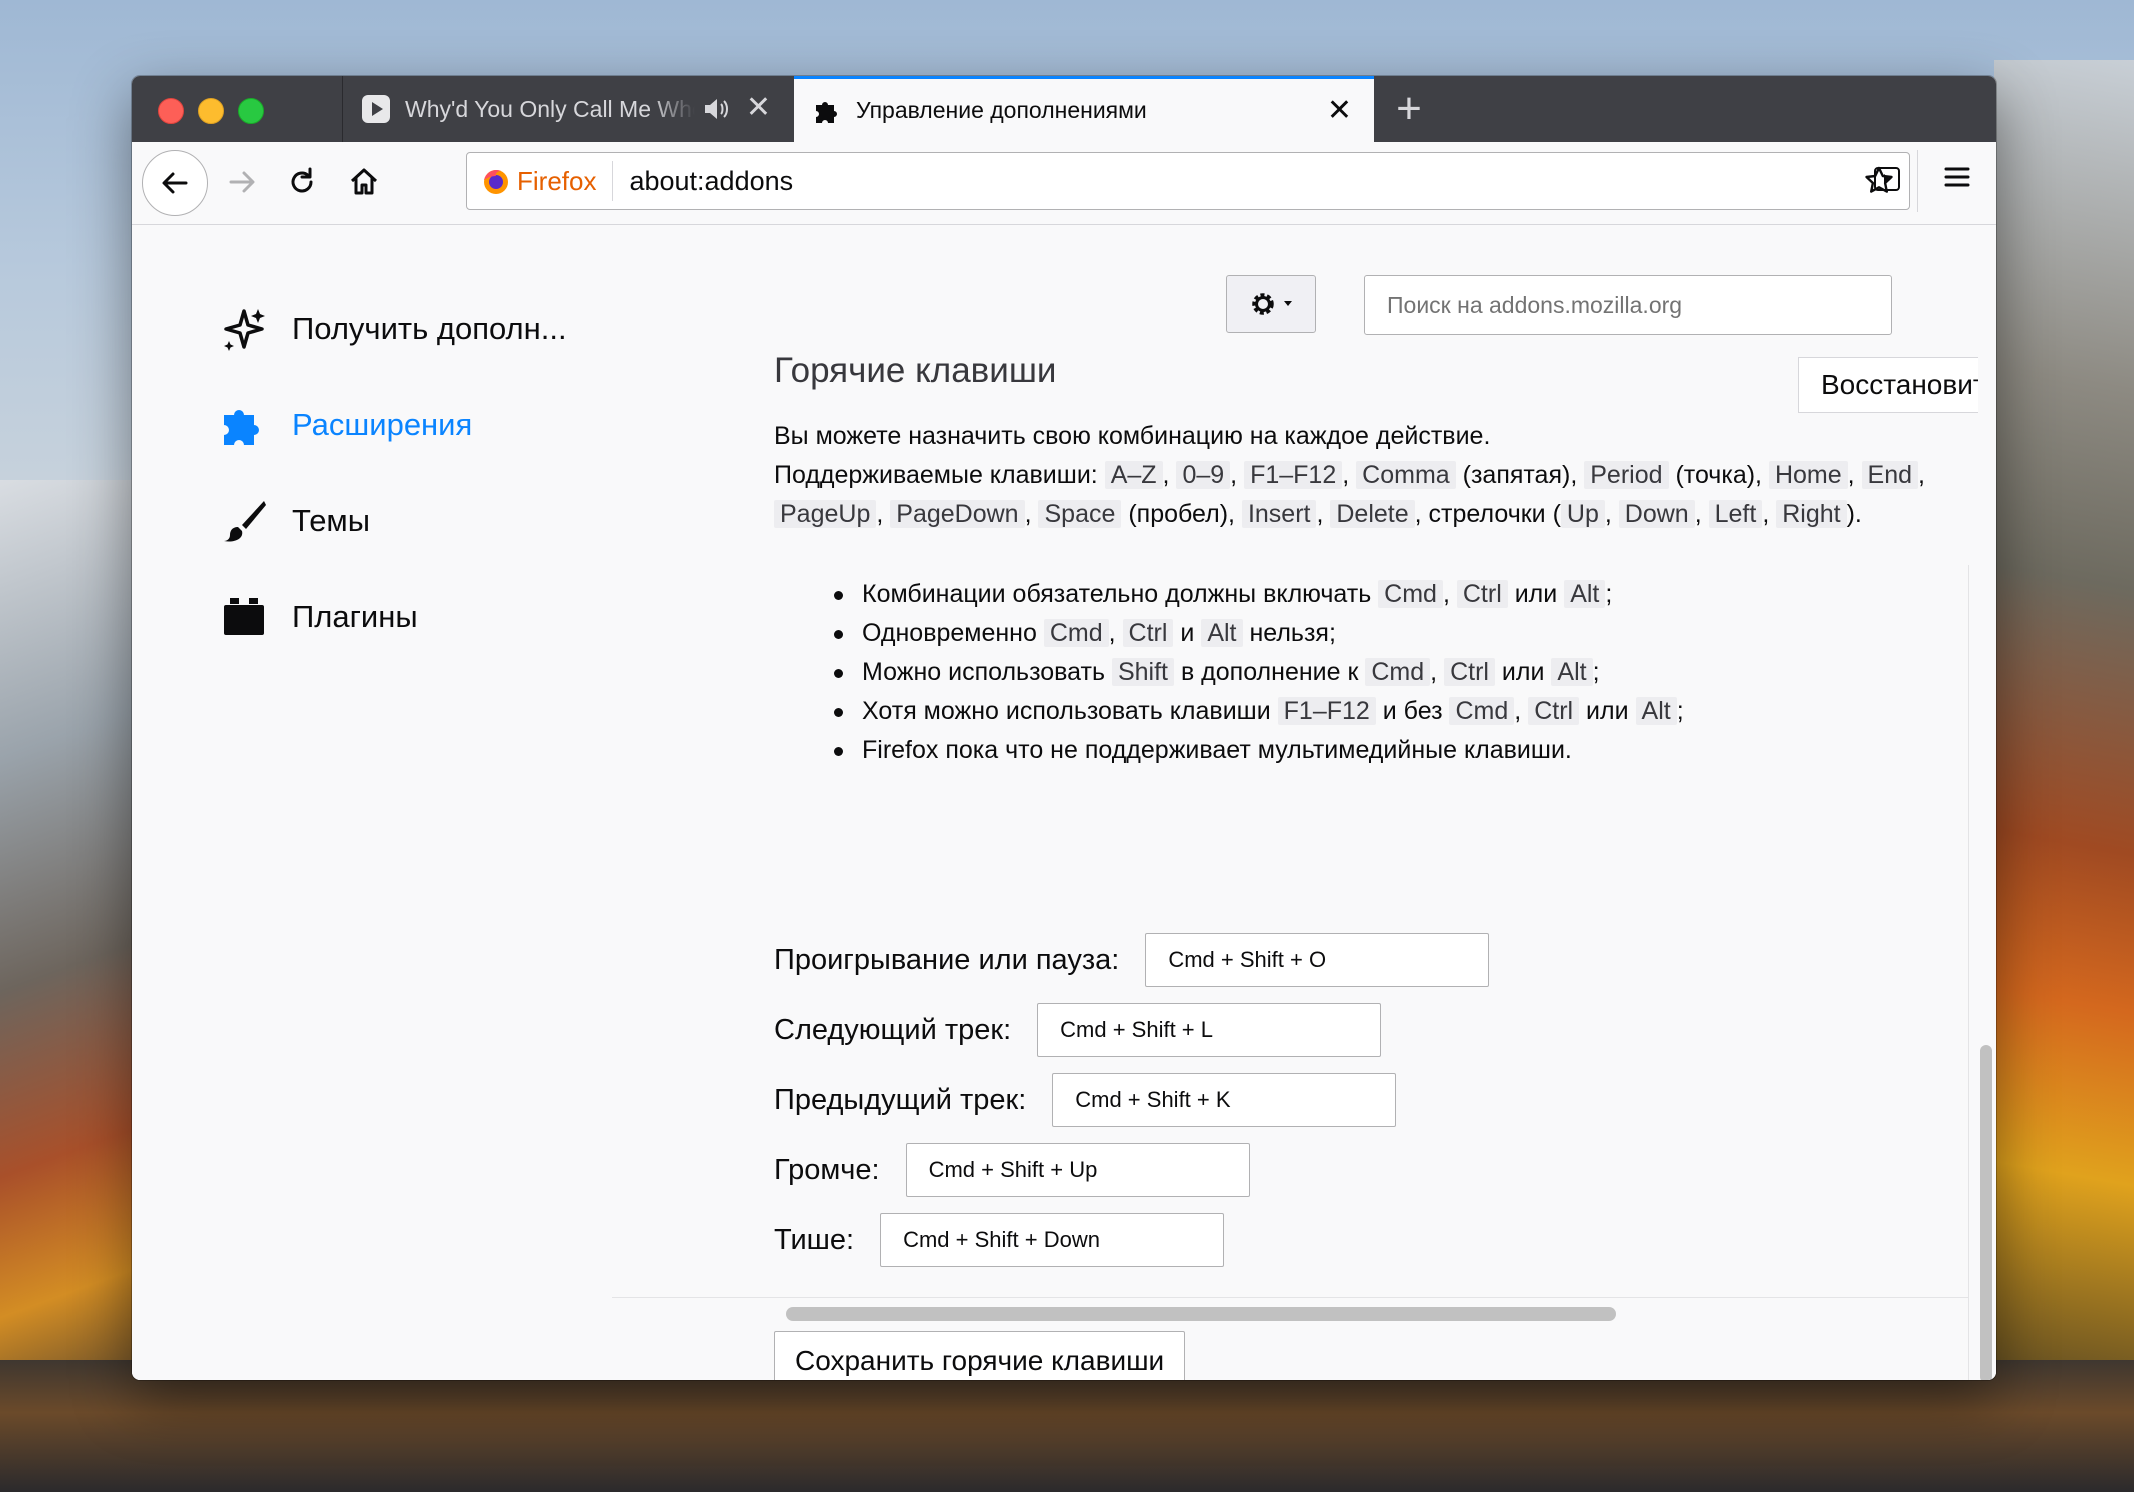  What do you see at coordinates (1626, 475) in the screenshot?
I see `key-chip: Period` at bounding box center [1626, 475].